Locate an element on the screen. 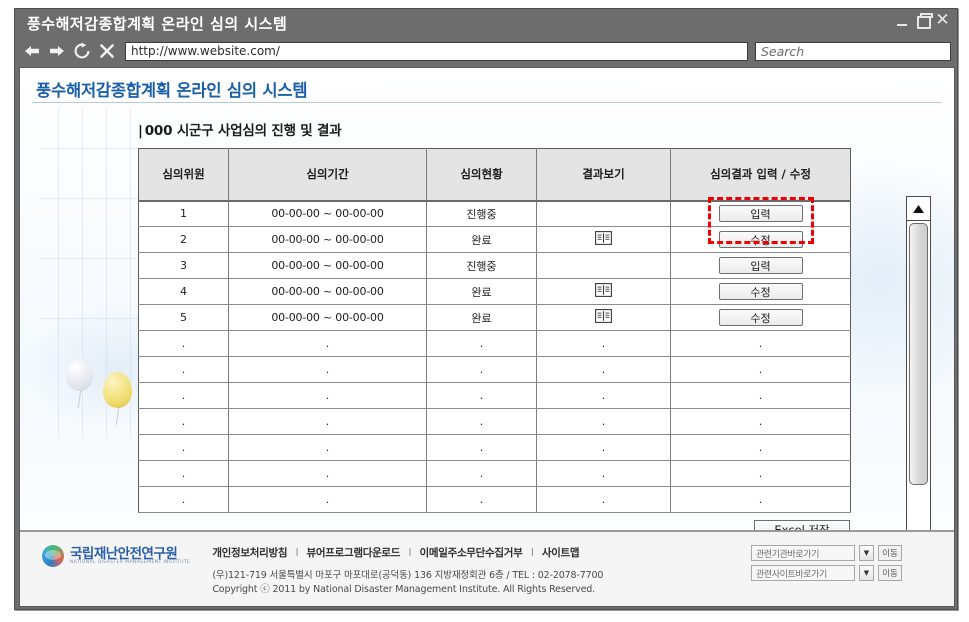 The image size is (969, 622). logo-globe-icon is located at coordinates (53, 556).